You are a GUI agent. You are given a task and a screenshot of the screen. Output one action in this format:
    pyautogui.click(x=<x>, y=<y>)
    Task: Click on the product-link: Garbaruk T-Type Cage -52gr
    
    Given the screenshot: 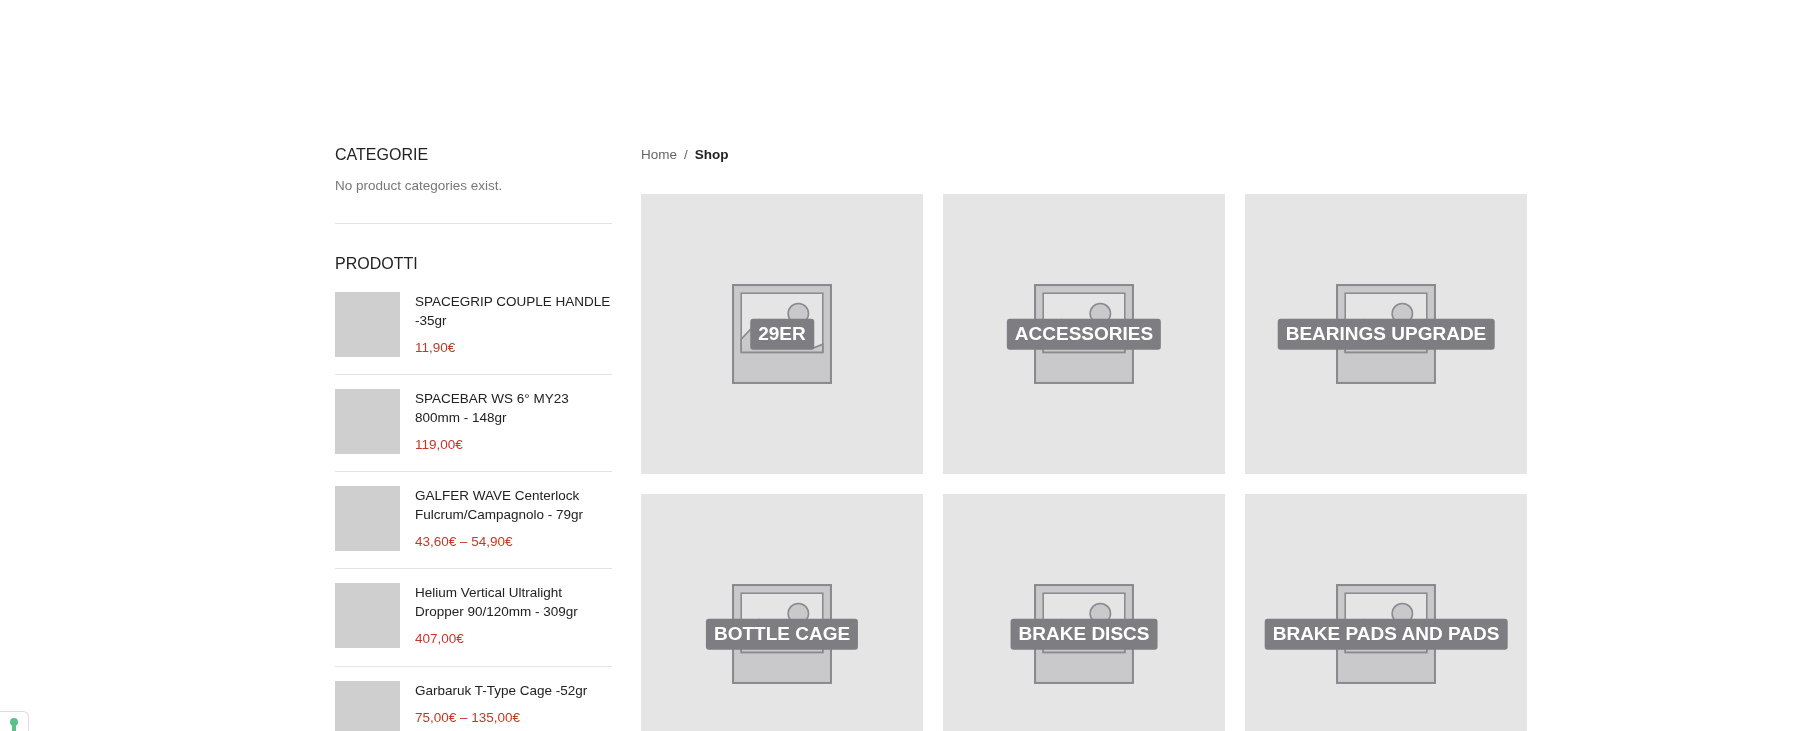 What is the action you would take?
    pyautogui.click(x=501, y=690)
    